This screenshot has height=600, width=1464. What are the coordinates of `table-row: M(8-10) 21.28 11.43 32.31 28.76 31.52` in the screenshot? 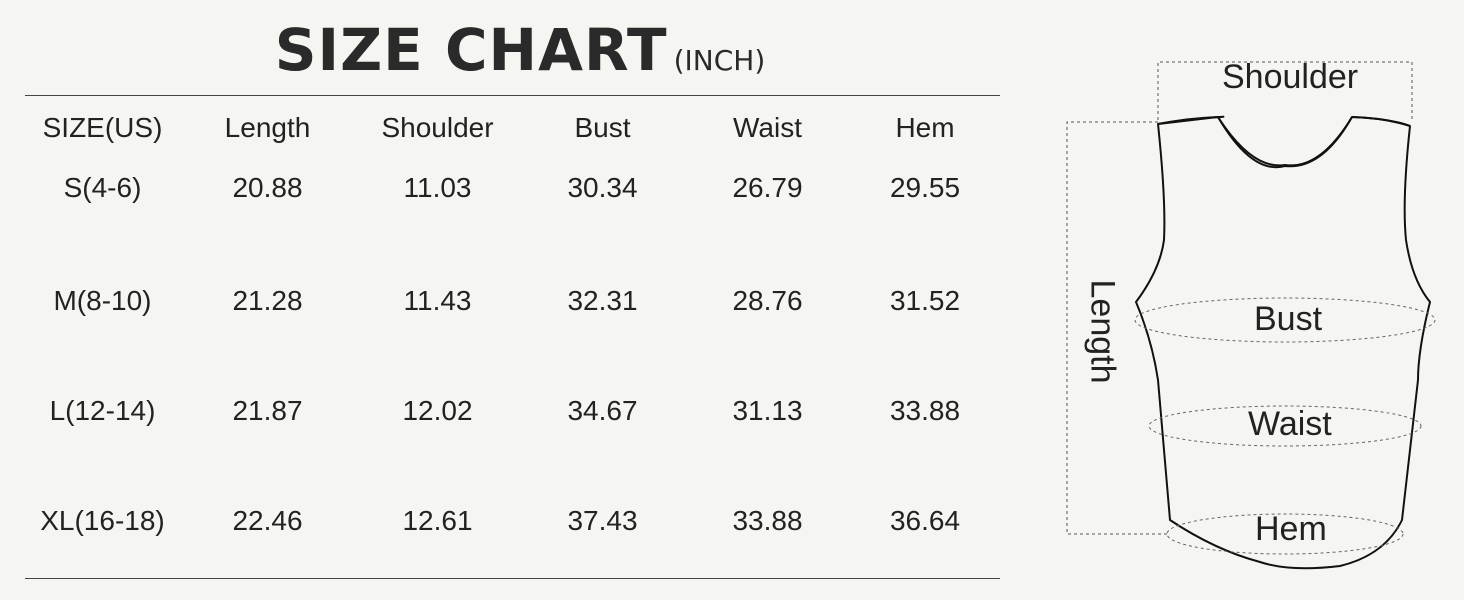 It's located at (512, 301).